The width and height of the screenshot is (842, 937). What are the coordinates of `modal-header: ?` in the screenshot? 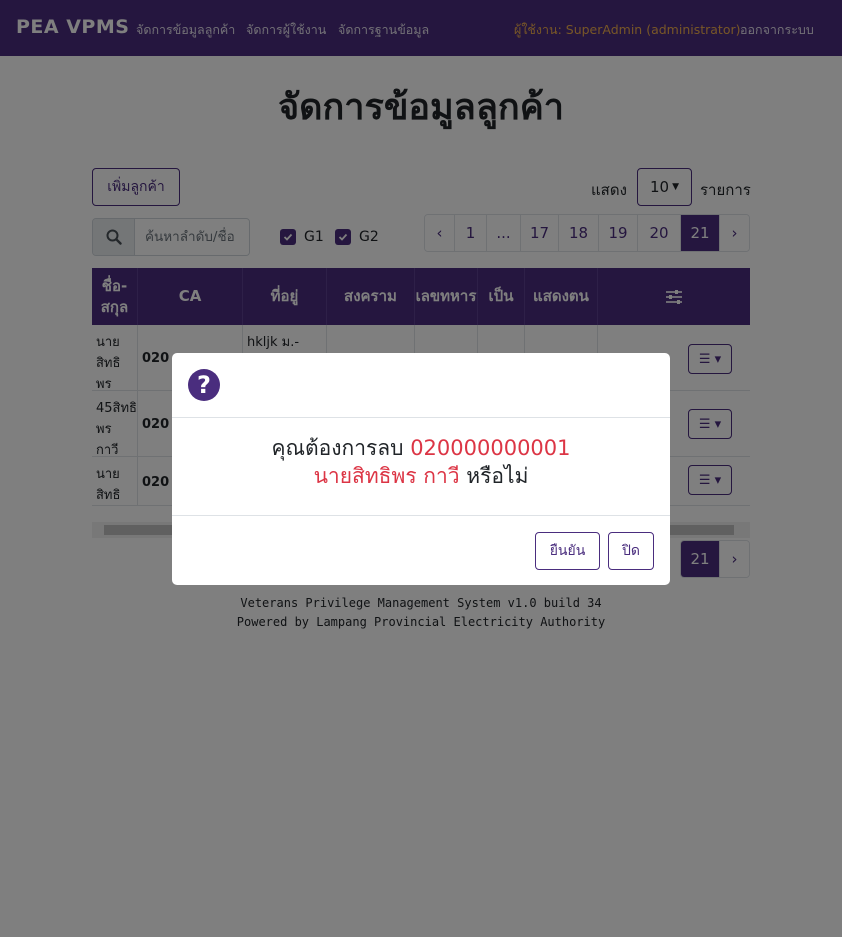 It's located at (421, 385).